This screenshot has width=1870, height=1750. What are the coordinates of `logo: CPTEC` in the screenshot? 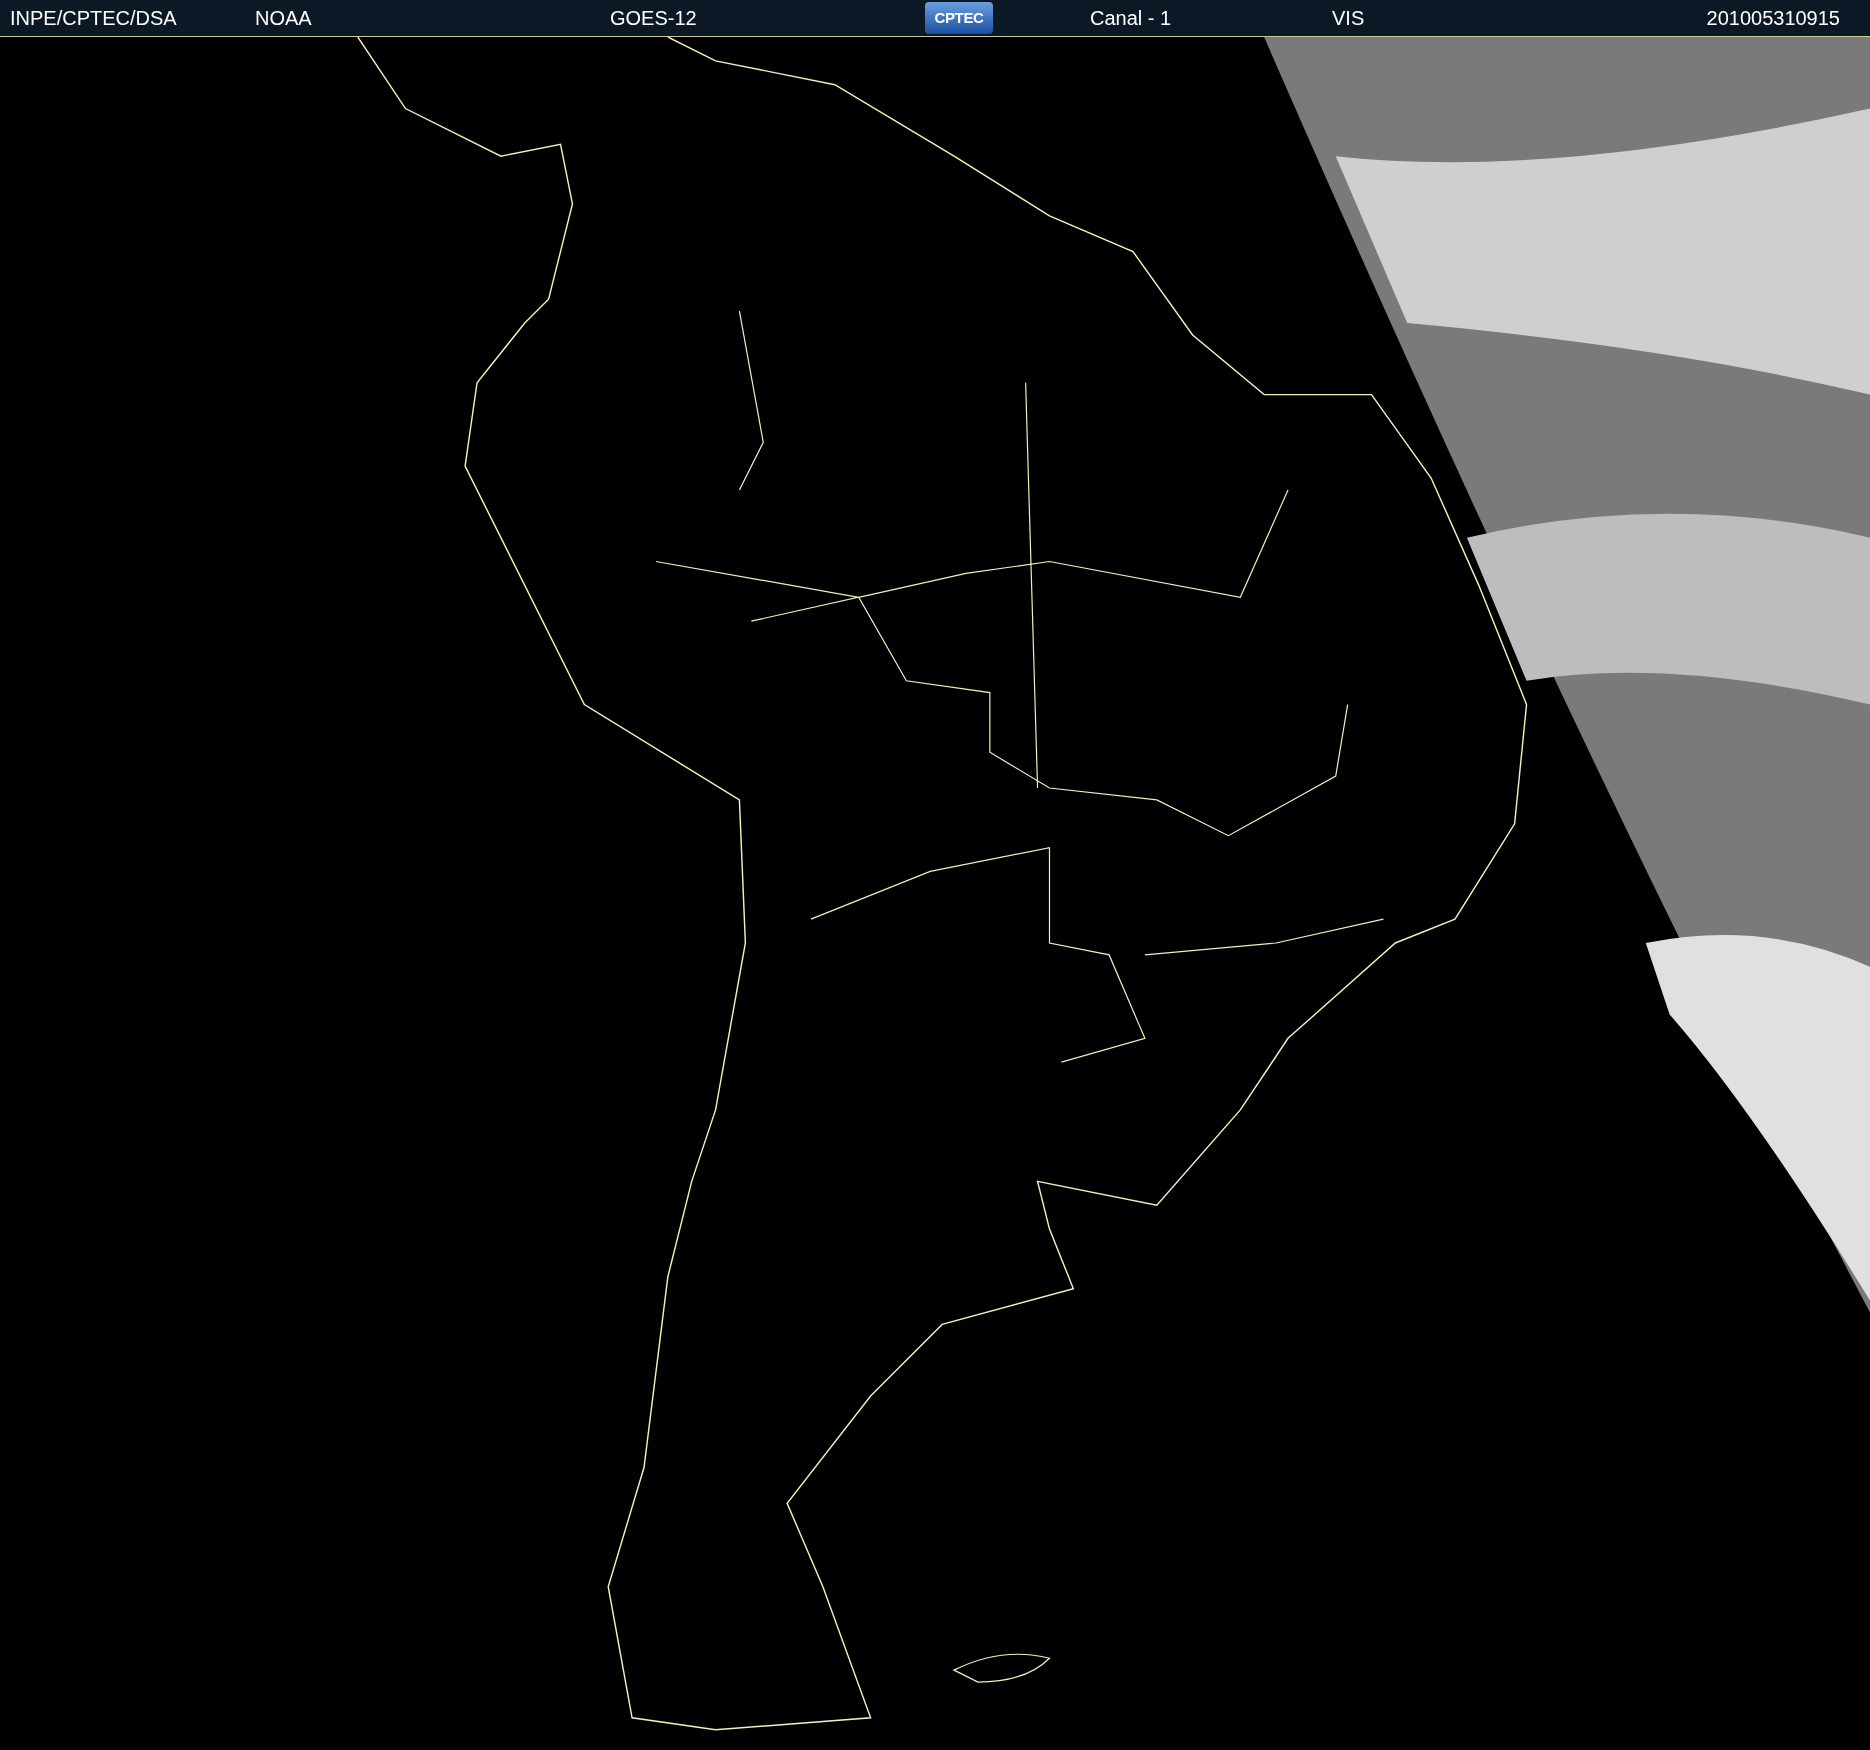 It's located at (959, 18).